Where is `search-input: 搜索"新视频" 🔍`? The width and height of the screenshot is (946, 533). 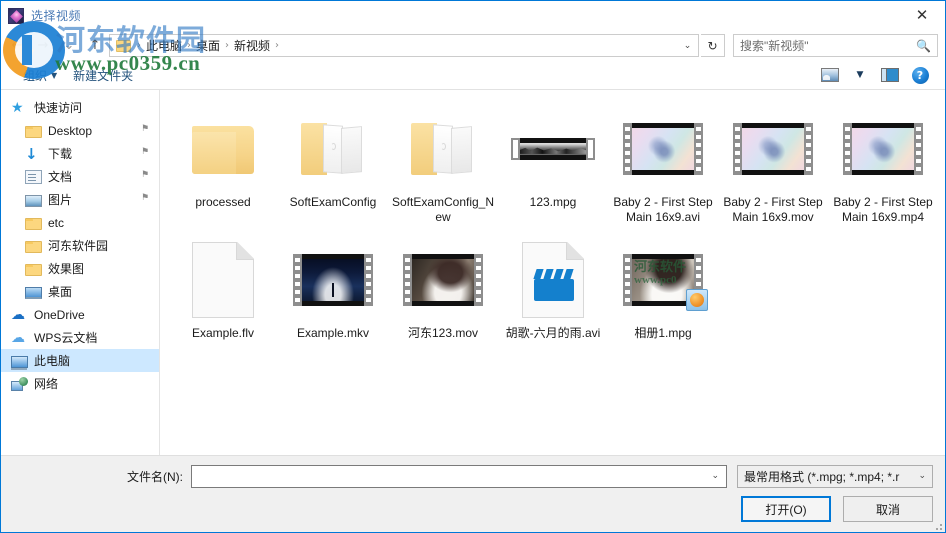
search-input: 搜索"新视频" 🔍 is located at coordinates (835, 45).